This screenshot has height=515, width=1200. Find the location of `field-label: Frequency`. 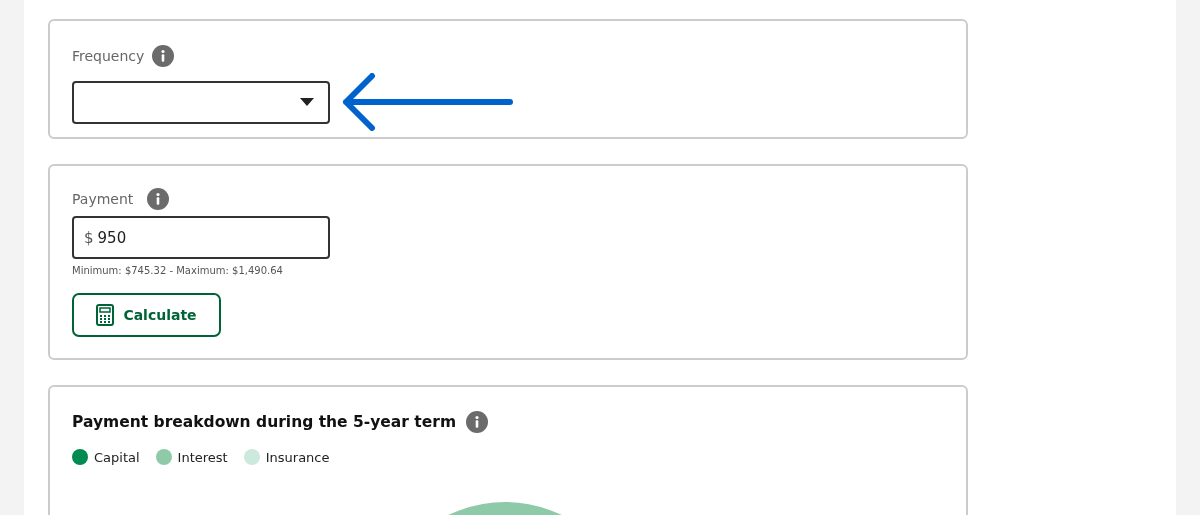

field-label: Frequency is located at coordinates (108, 56).